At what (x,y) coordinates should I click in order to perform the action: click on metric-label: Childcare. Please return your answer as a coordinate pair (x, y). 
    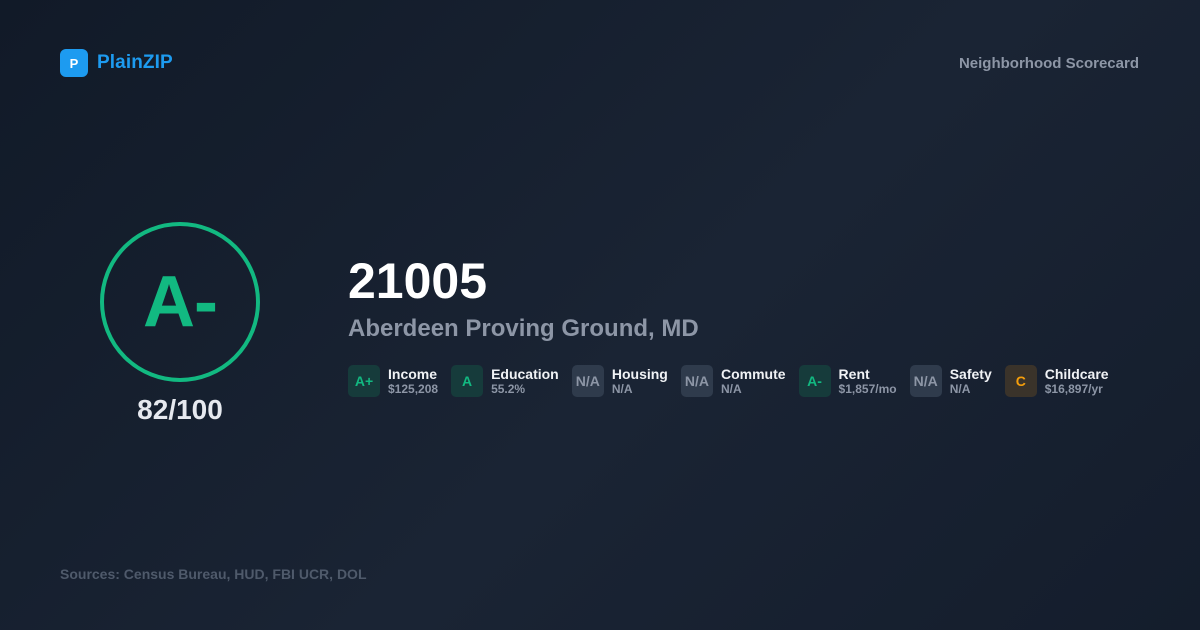
    Looking at the image, I should click on (1076, 373).